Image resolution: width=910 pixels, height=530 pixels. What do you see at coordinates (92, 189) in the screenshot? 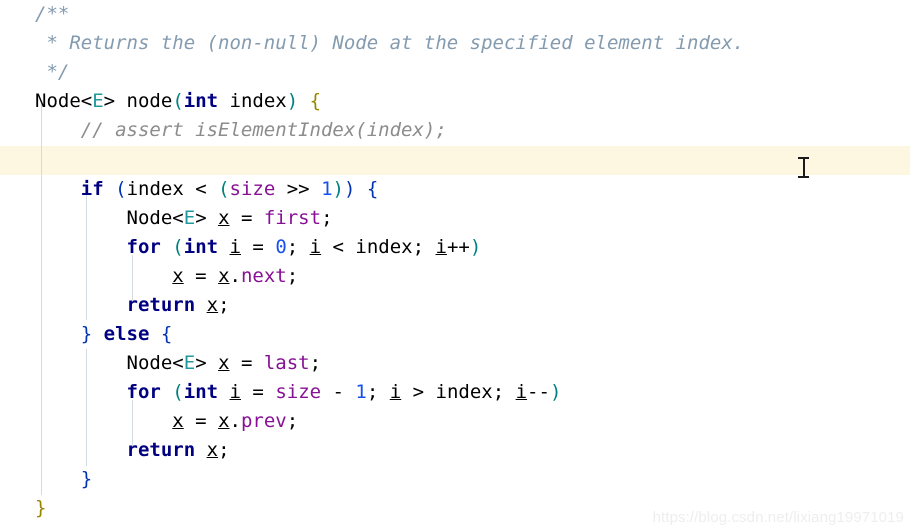
I see `code-token: if` at bounding box center [92, 189].